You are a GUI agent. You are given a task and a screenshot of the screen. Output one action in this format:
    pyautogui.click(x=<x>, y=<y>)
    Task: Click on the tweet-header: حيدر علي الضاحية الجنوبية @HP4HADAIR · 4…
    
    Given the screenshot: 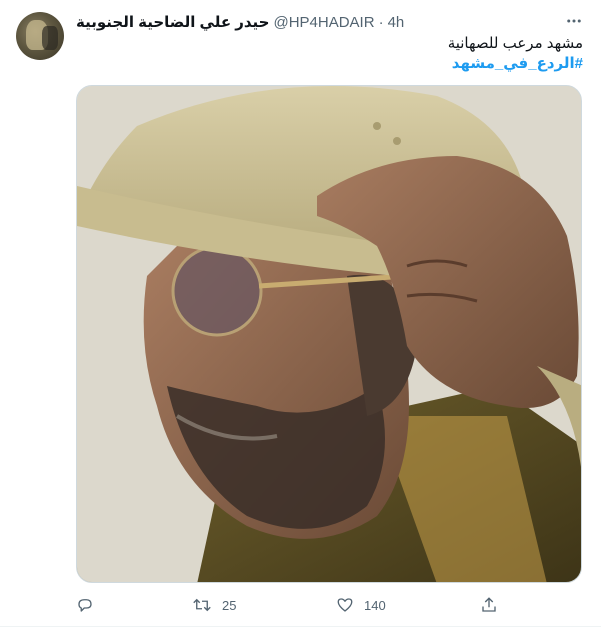 What is the action you would take?
    pyautogui.click(x=330, y=22)
    